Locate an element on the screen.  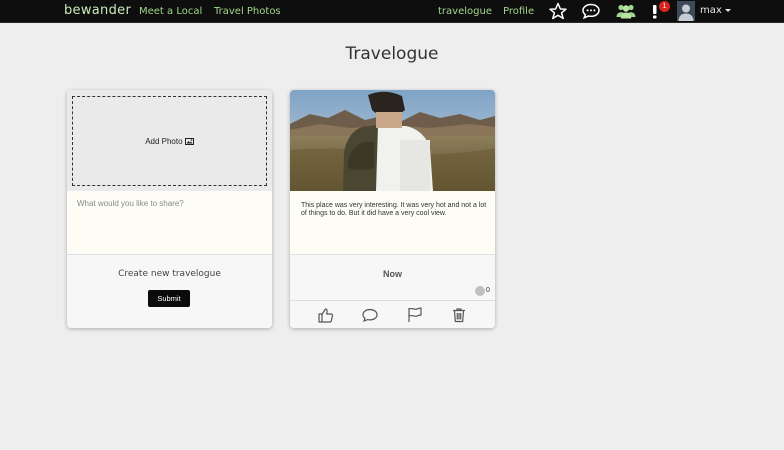
flag-icon is located at coordinates (415, 315).